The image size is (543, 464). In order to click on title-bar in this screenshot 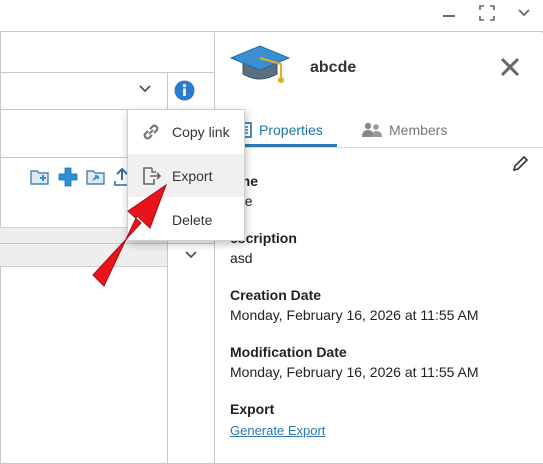, I will do `click(271, 16)`.